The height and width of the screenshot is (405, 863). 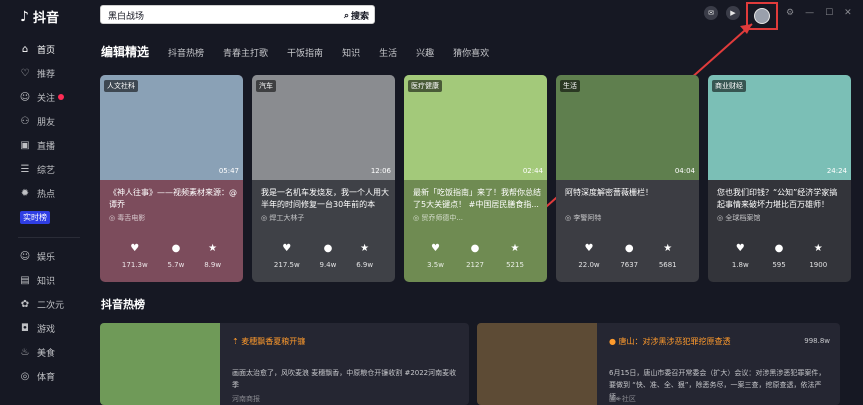 What do you see at coordinates (46, 353) in the screenshot?
I see `sidebar-item-label: 美食` at bounding box center [46, 353].